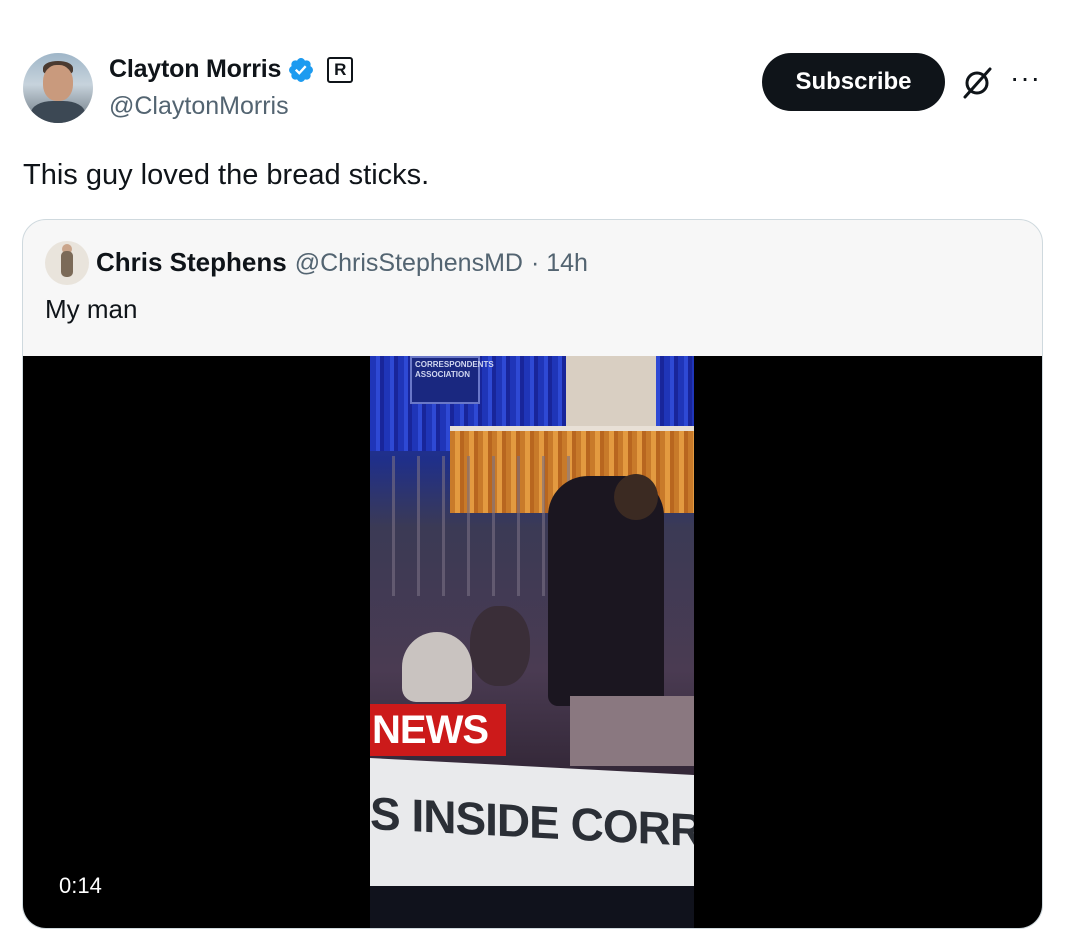 Image resolution: width=1068 pixels, height=942 pixels. I want to click on avatar-shirt, so click(58, 112).